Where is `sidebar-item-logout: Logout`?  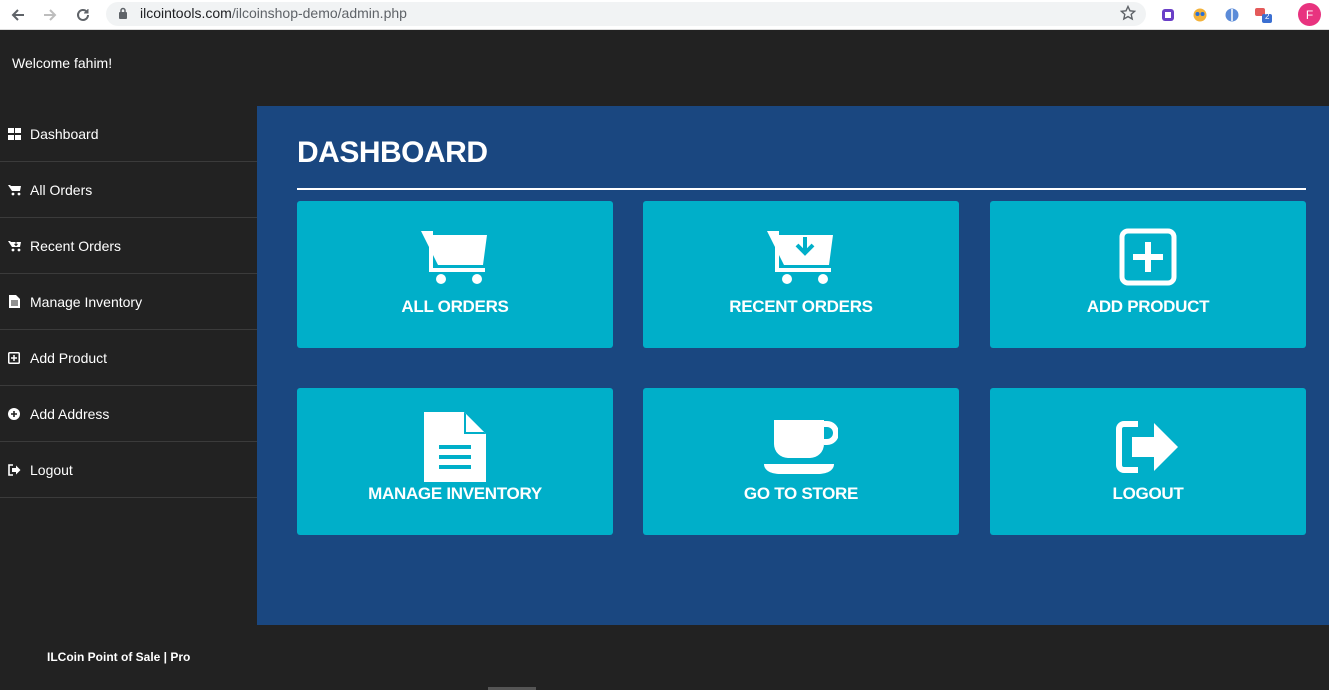 sidebar-item-logout: Logout is located at coordinates (128, 470).